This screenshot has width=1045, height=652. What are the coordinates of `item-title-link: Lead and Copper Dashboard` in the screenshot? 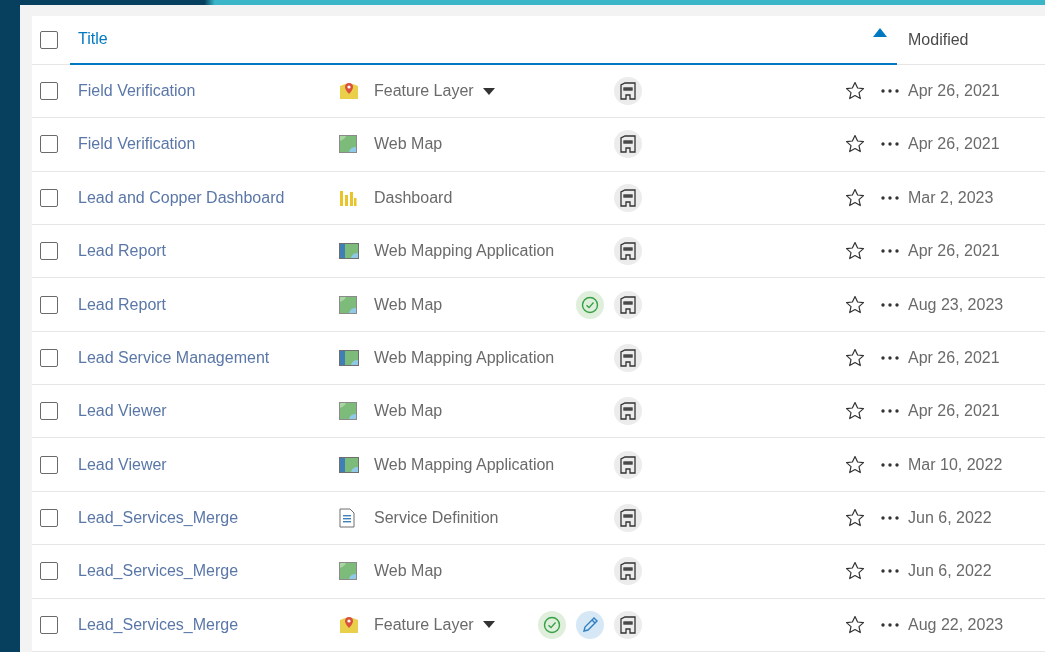 It's located at (208, 197).